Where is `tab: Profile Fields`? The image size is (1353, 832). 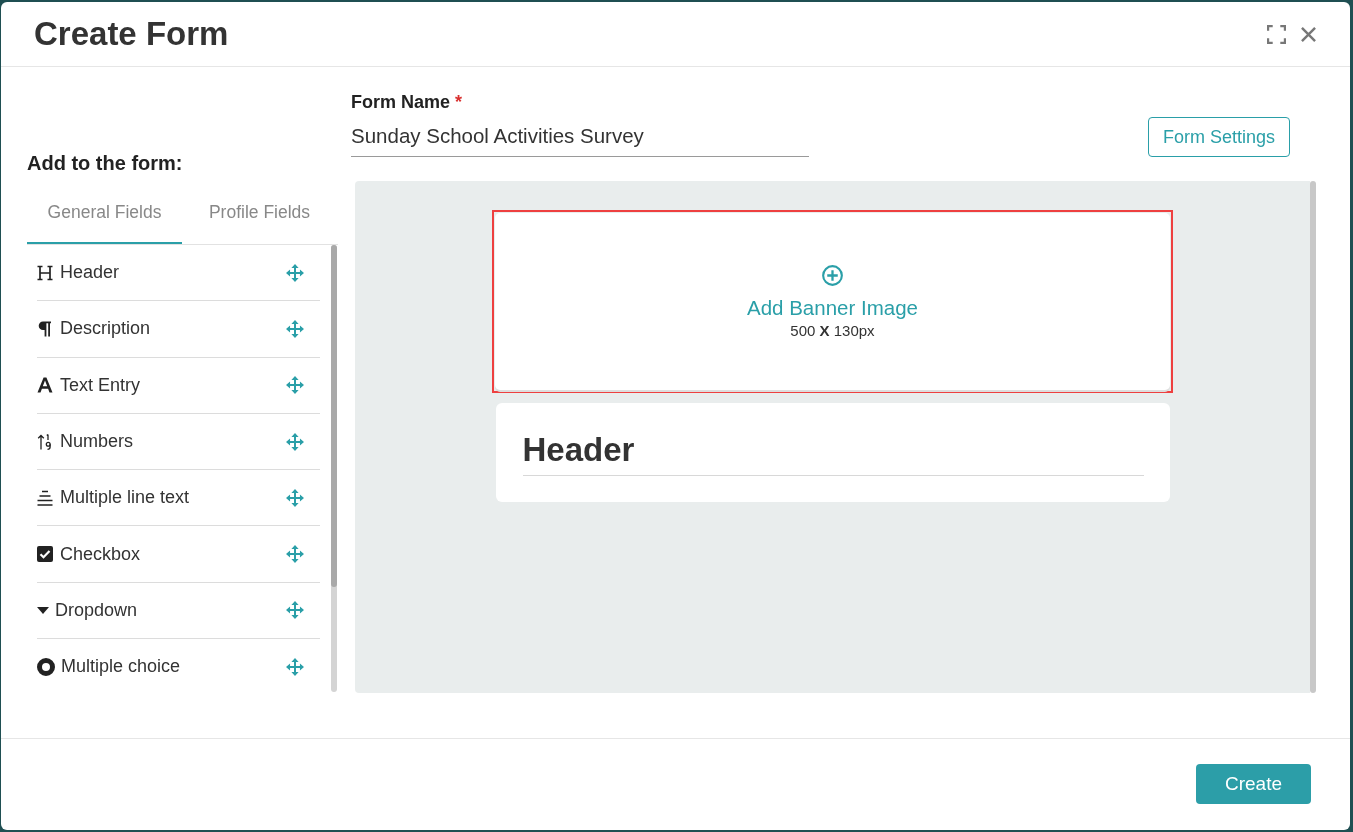
tab: Profile Fields is located at coordinates (259, 215).